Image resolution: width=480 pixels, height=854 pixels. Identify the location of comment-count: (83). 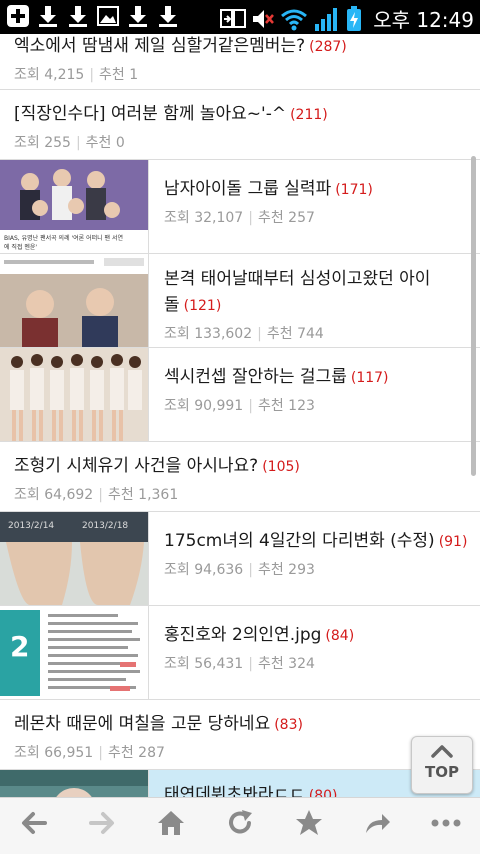
(288, 725).